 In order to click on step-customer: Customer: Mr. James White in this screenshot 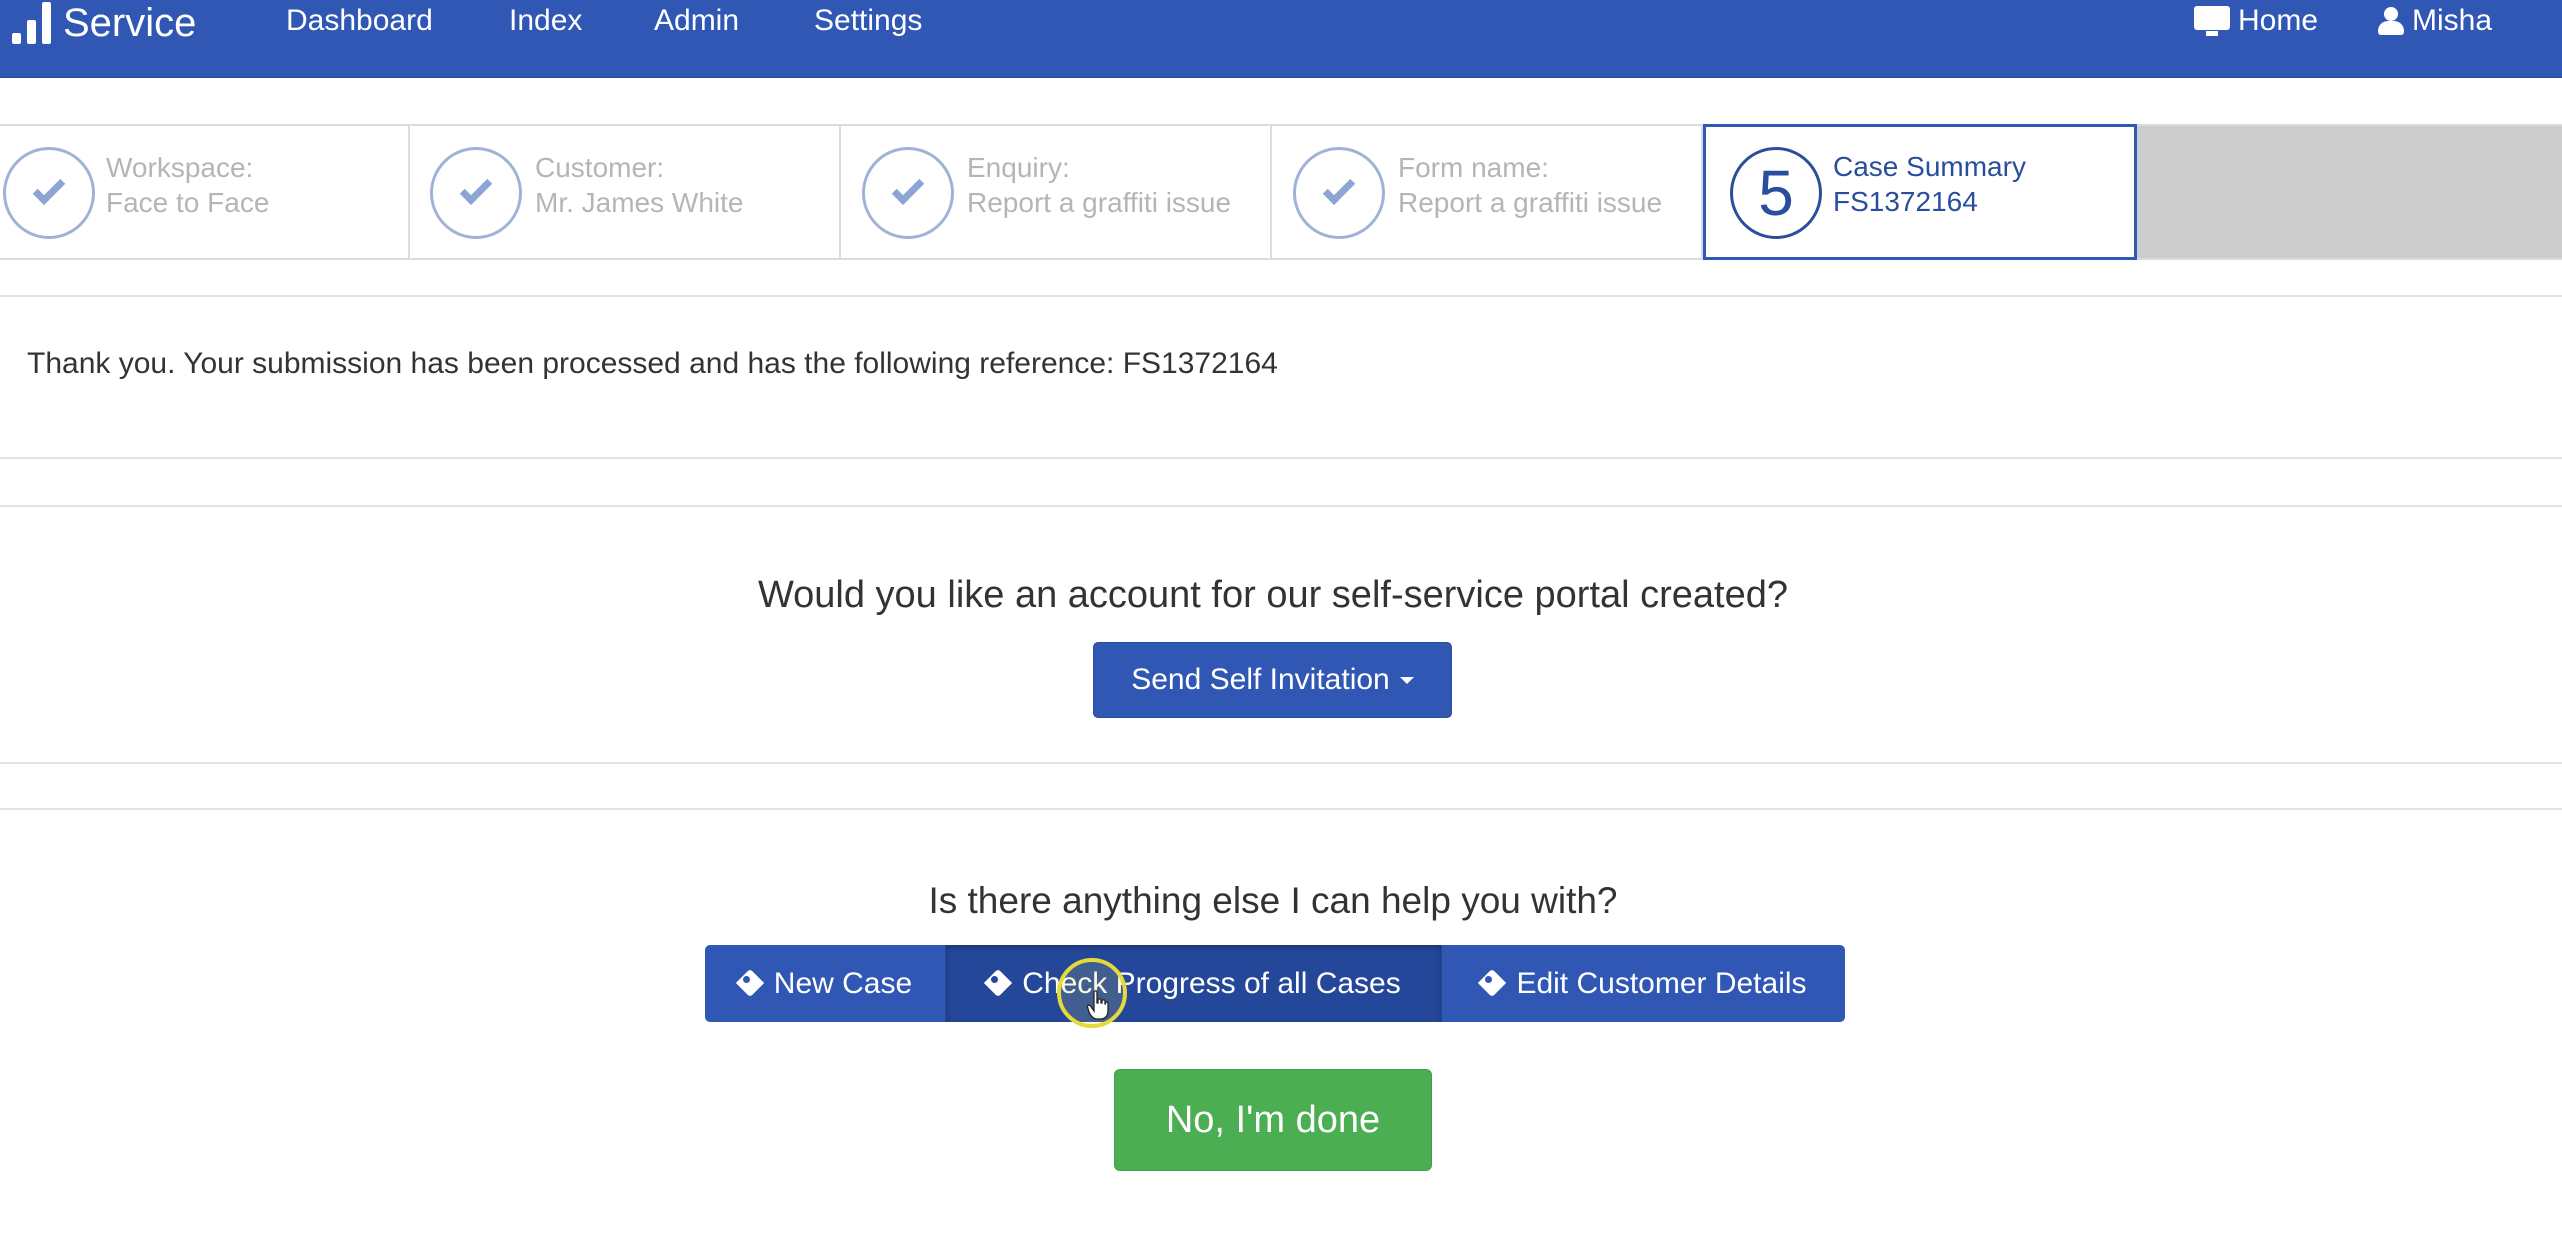, I will do `click(625, 192)`.